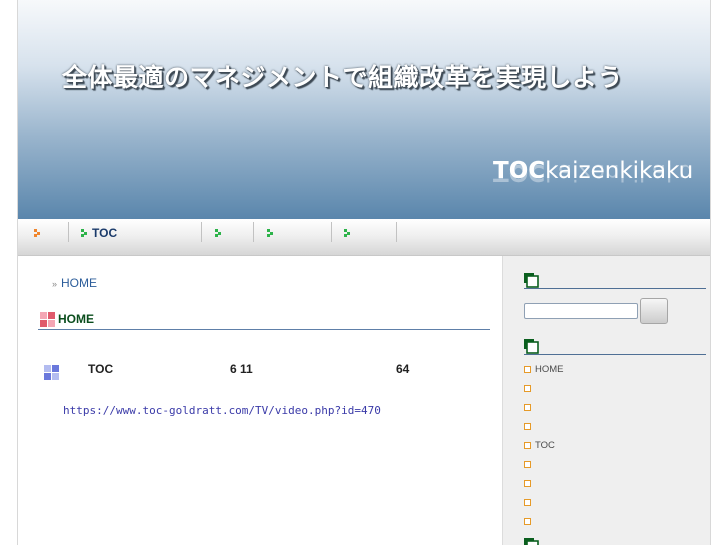 The width and height of the screenshot is (727, 545). I want to click on sidebar-search-input, so click(581, 311).